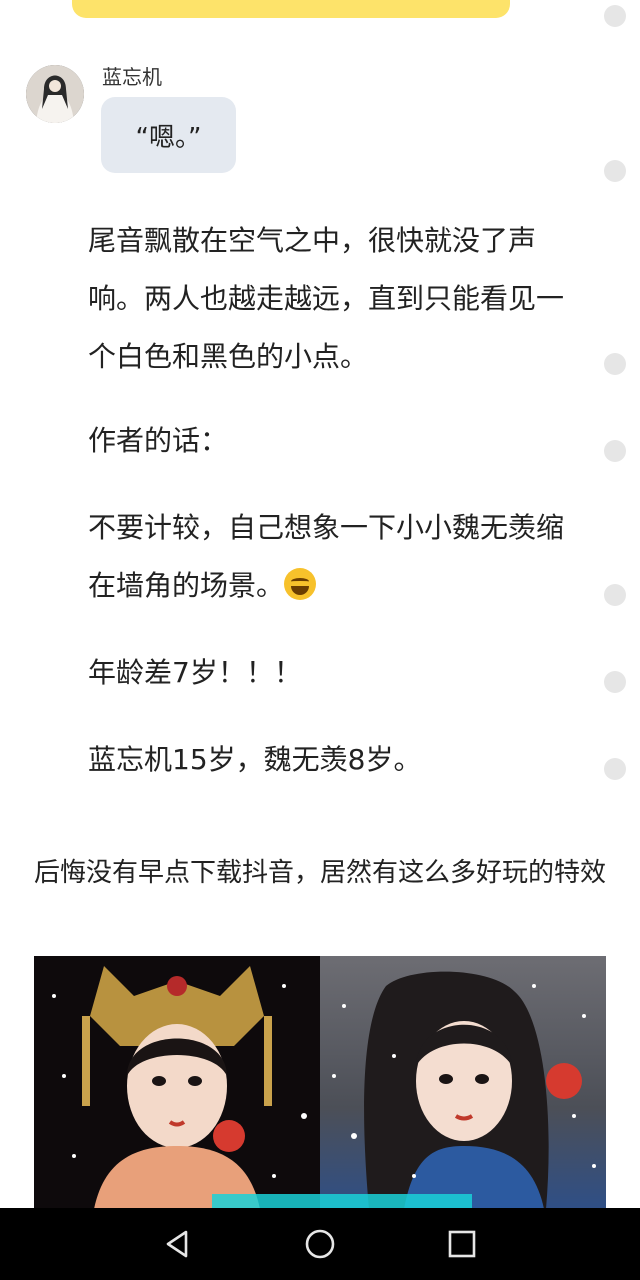  What do you see at coordinates (255, 759) in the screenshot?
I see `story-paragraph: 蓝忘机15岁，魏无羡8岁。` at bounding box center [255, 759].